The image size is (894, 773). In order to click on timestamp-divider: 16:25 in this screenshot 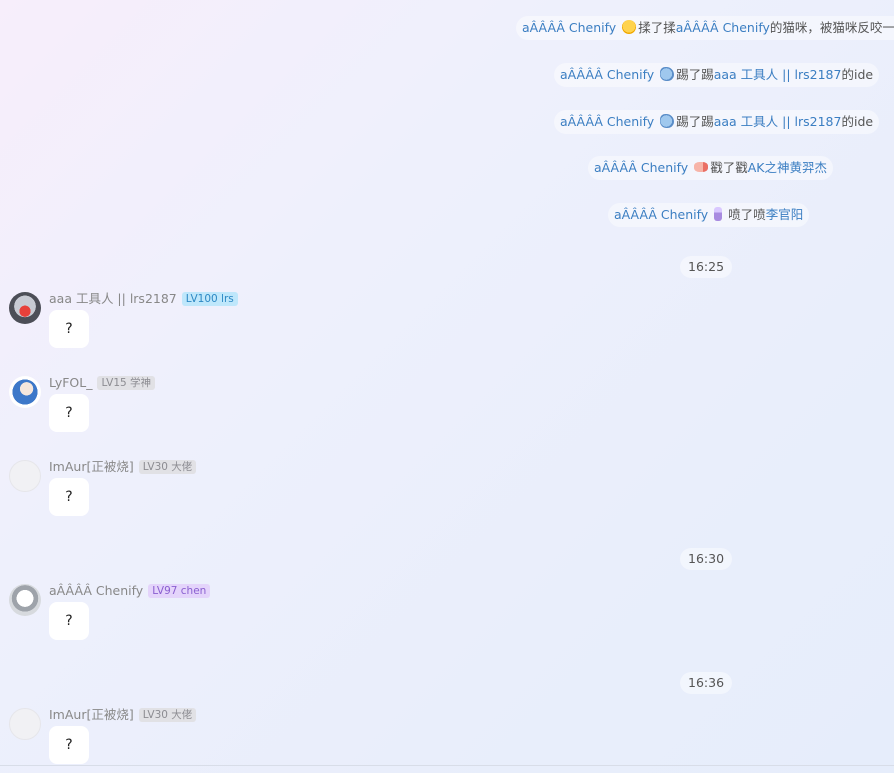, I will do `click(706, 267)`.